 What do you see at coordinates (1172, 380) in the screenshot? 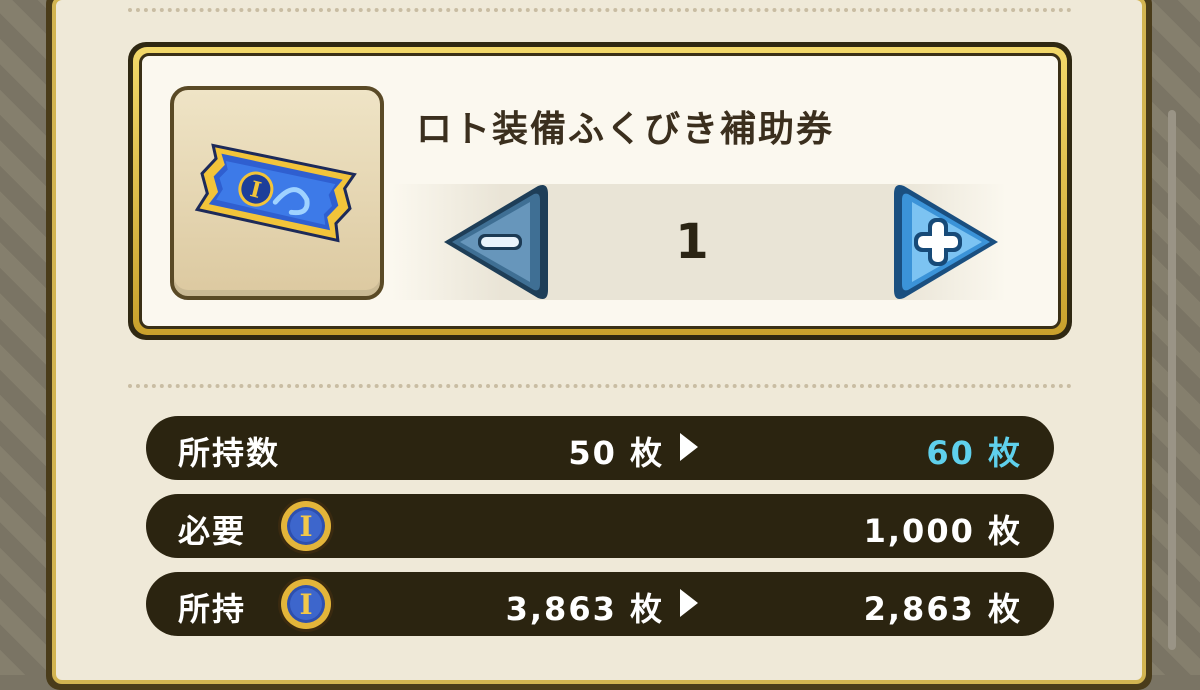
I see `scrollbar` at bounding box center [1172, 380].